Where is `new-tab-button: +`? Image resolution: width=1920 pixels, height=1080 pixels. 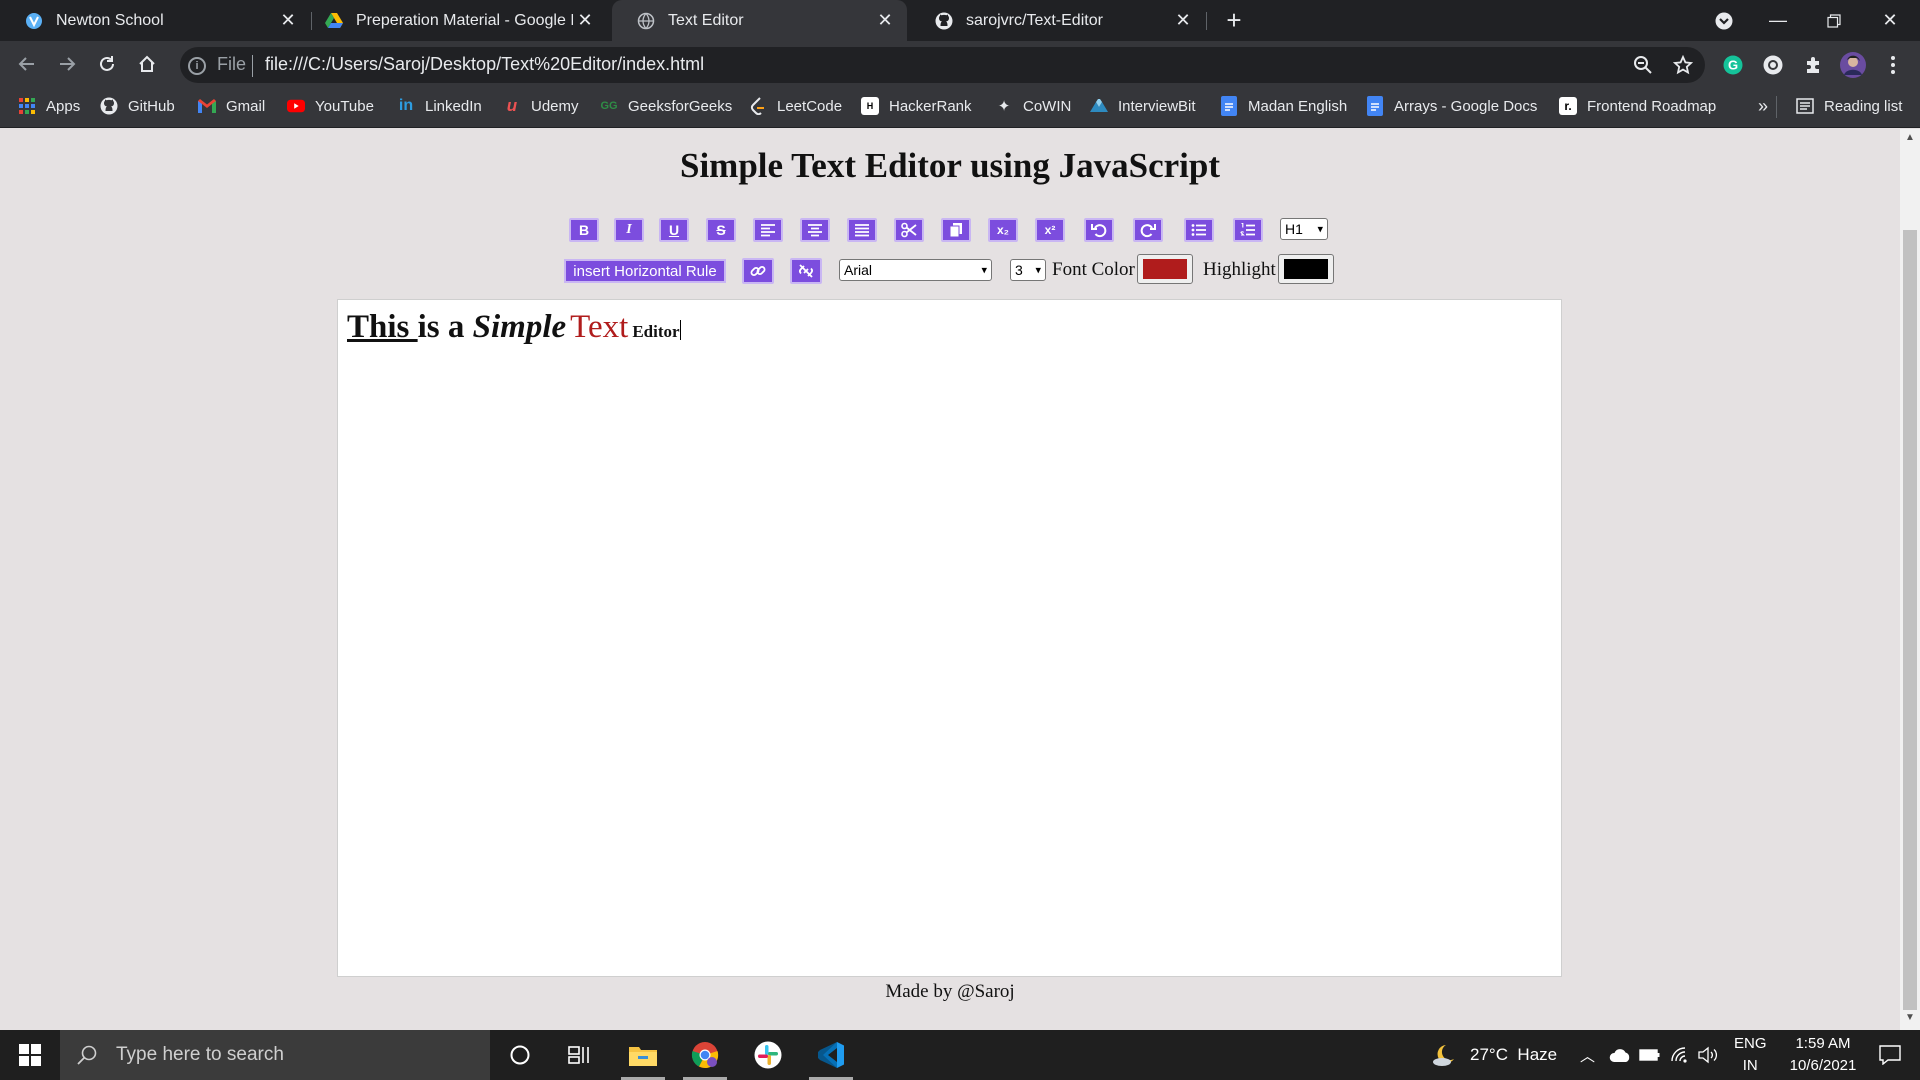 new-tab-button: + is located at coordinates (1234, 20).